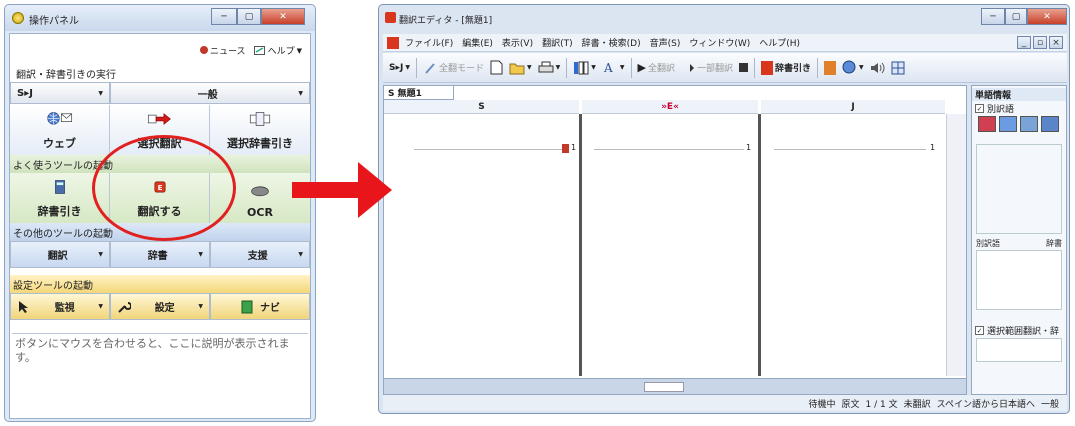 The image size is (1075, 426). Describe the element at coordinates (779, 42) in the screenshot. I see `menu-help: ヘルプ(H)` at that location.